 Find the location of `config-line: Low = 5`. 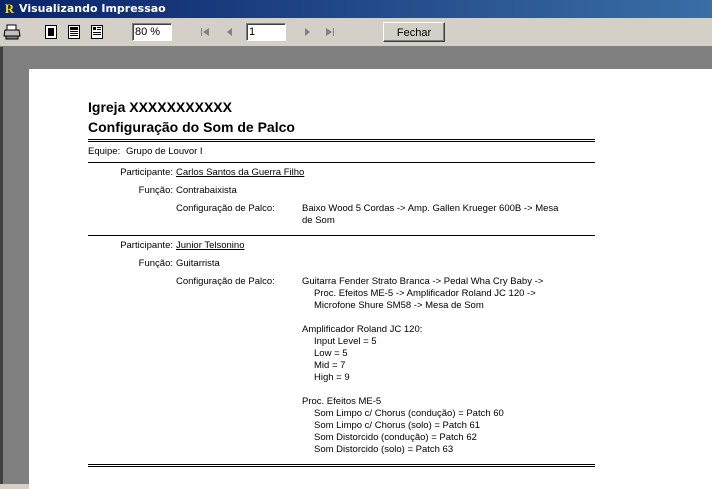

config-line: Low = 5 is located at coordinates (331, 353).